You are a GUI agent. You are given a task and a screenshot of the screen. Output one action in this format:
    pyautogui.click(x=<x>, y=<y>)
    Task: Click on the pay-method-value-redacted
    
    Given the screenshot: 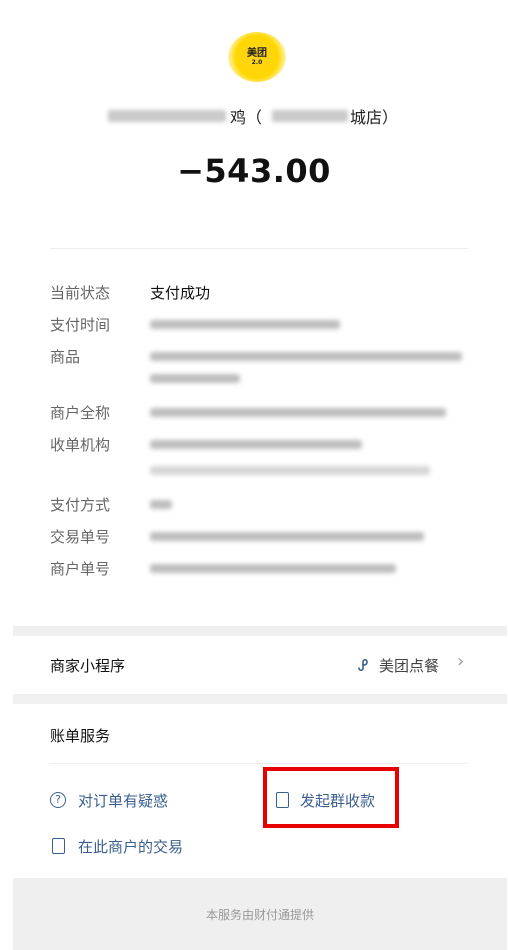 What is the action you would take?
    pyautogui.click(x=161, y=504)
    